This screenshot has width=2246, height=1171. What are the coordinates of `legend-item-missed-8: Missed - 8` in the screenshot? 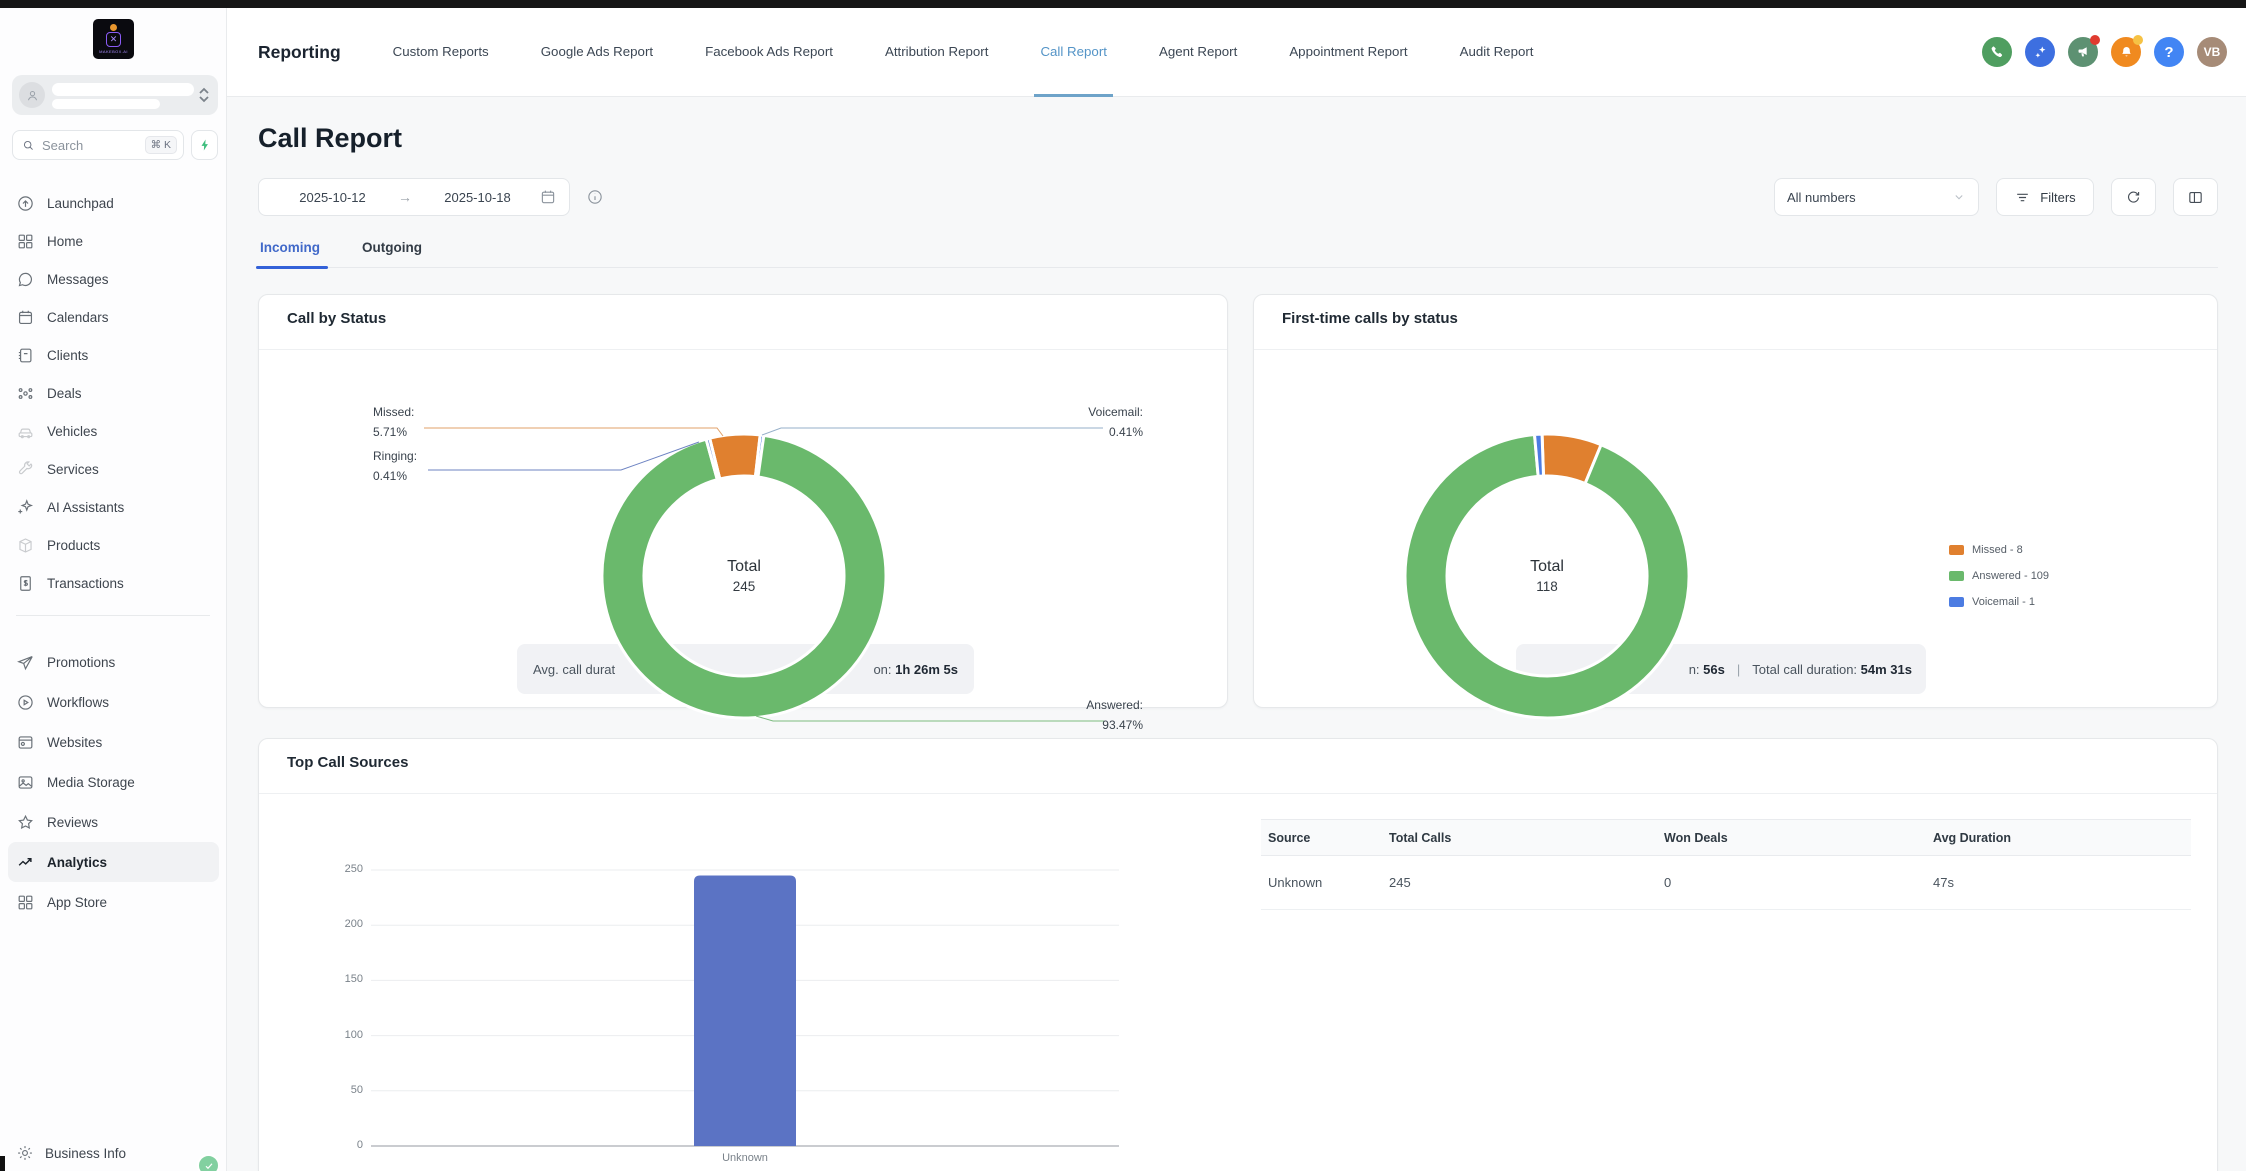 It's located at (1999, 550).